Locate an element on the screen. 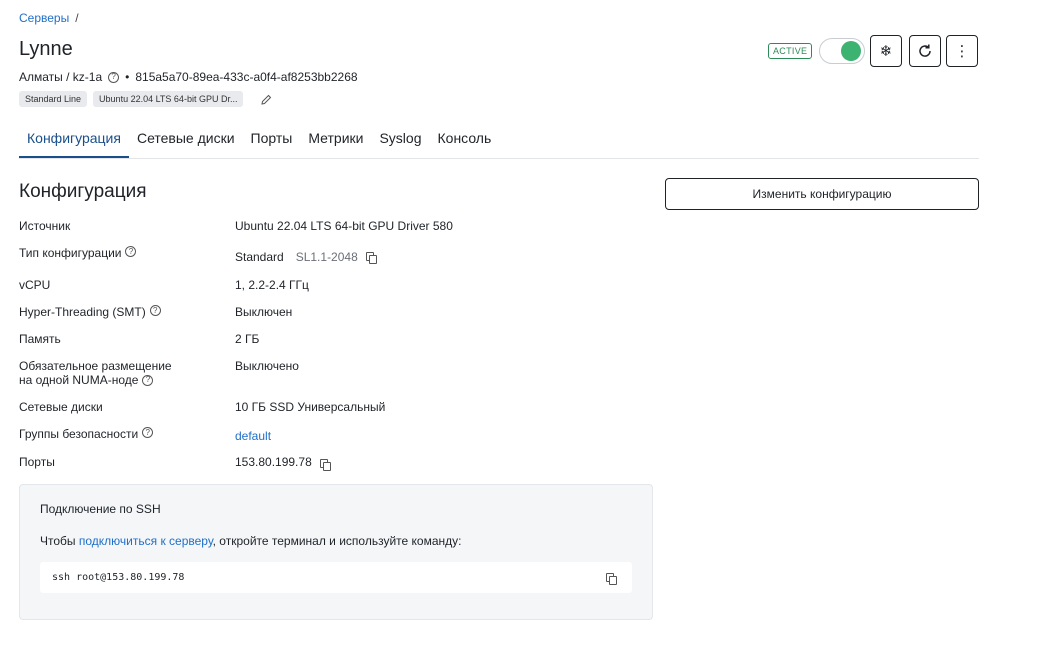 This screenshot has height=649, width=1062. config-row-type: Тип конфигурации? Standard SL1.1-2048 is located at coordinates (334, 255).